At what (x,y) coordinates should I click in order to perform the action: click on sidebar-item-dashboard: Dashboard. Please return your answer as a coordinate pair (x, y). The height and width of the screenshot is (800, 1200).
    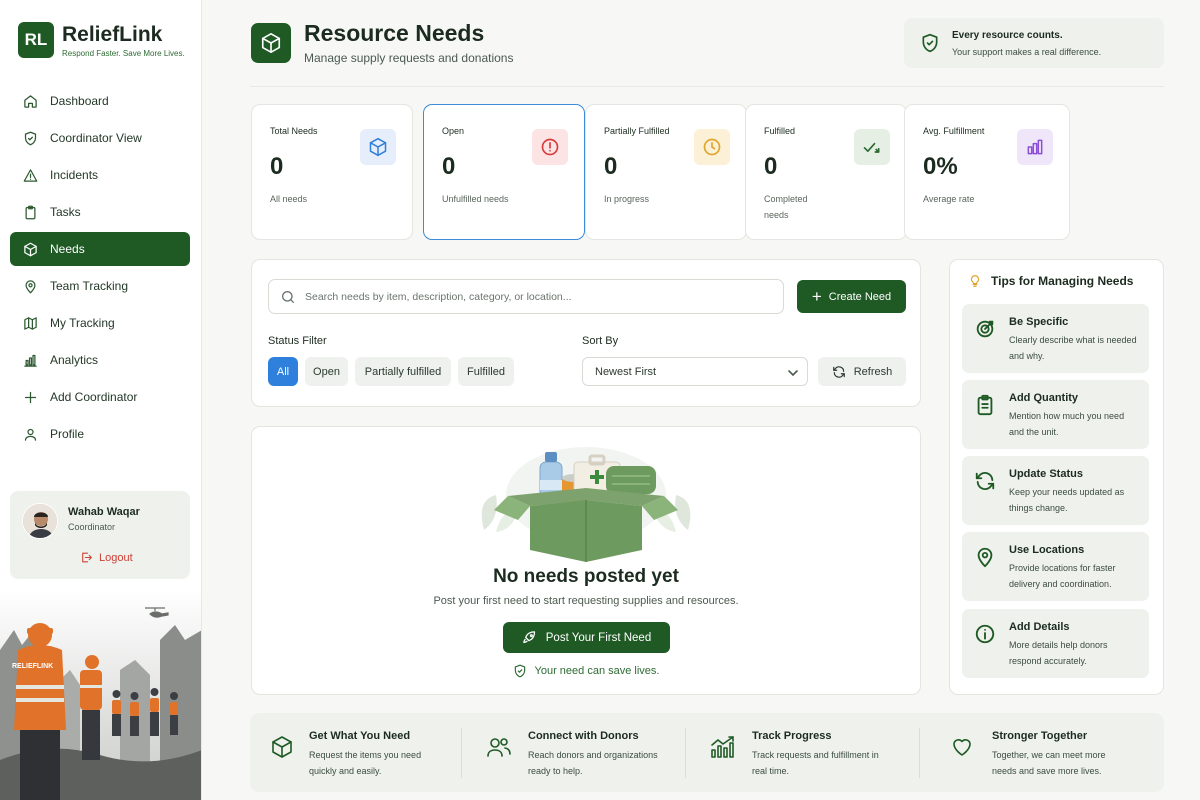
    Looking at the image, I should click on (100, 101).